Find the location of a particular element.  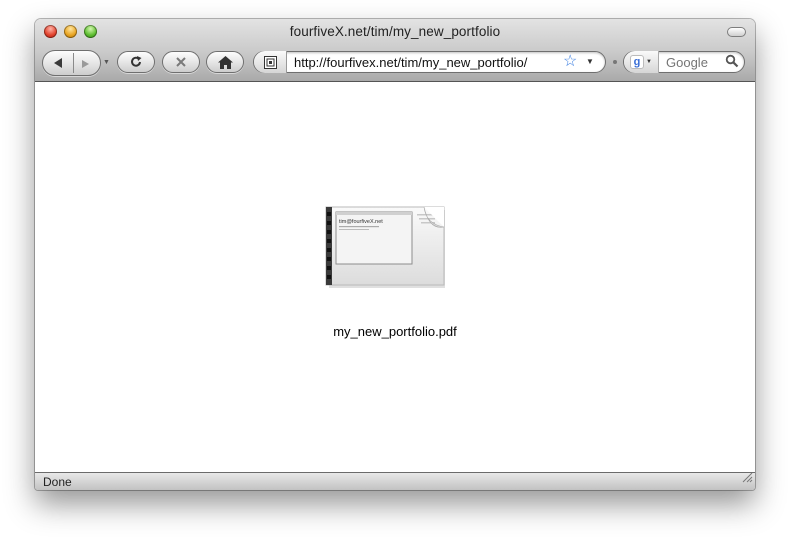

stop-x-icon is located at coordinates (181, 62).